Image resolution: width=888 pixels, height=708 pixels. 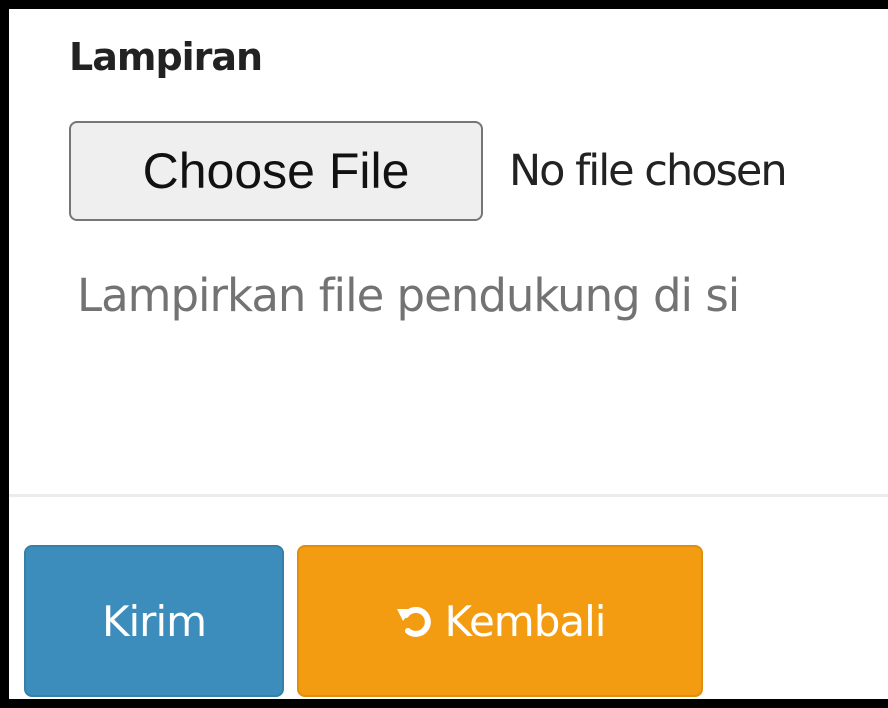 What do you see at coordinates (276, 171) in the screenshot?
I see `choose-file-button: Choose File` at bounding box center [276, 171].